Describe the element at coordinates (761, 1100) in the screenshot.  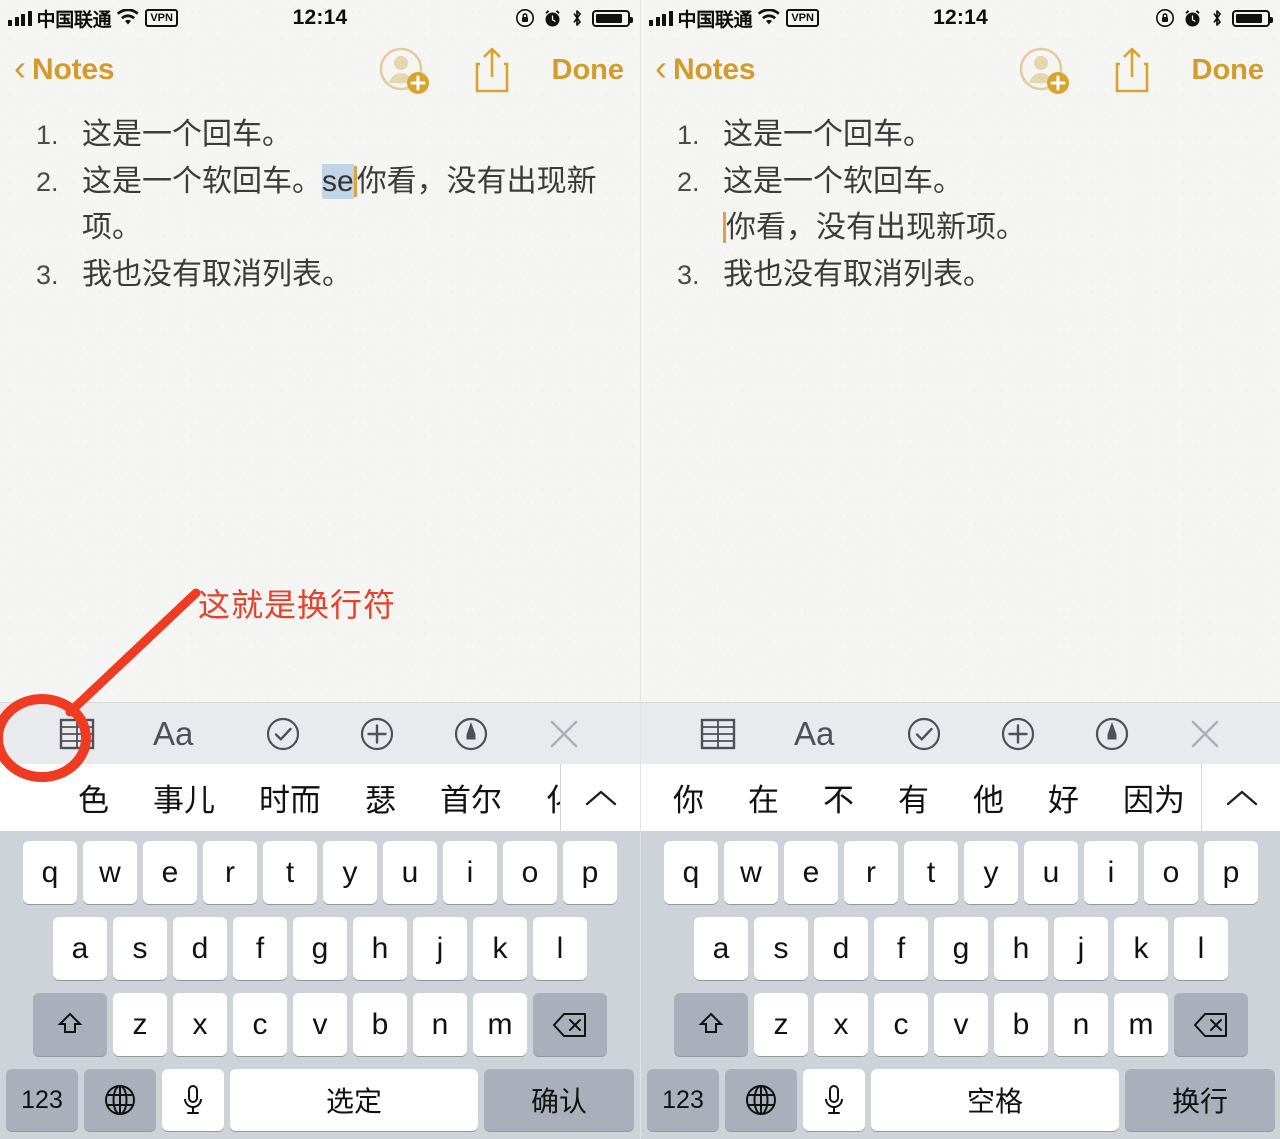
I see `globe-icon` at that location.